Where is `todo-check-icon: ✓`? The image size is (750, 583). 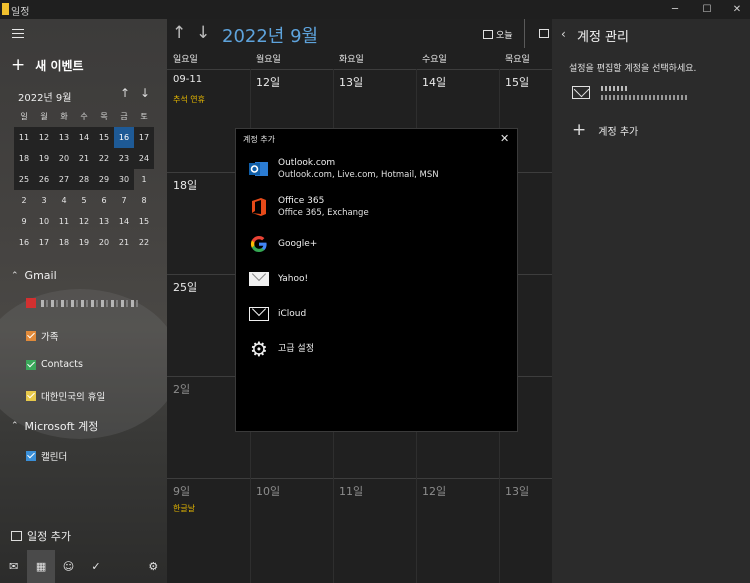 todo-check-icon: ✓ is located at coordinates (95, 566).